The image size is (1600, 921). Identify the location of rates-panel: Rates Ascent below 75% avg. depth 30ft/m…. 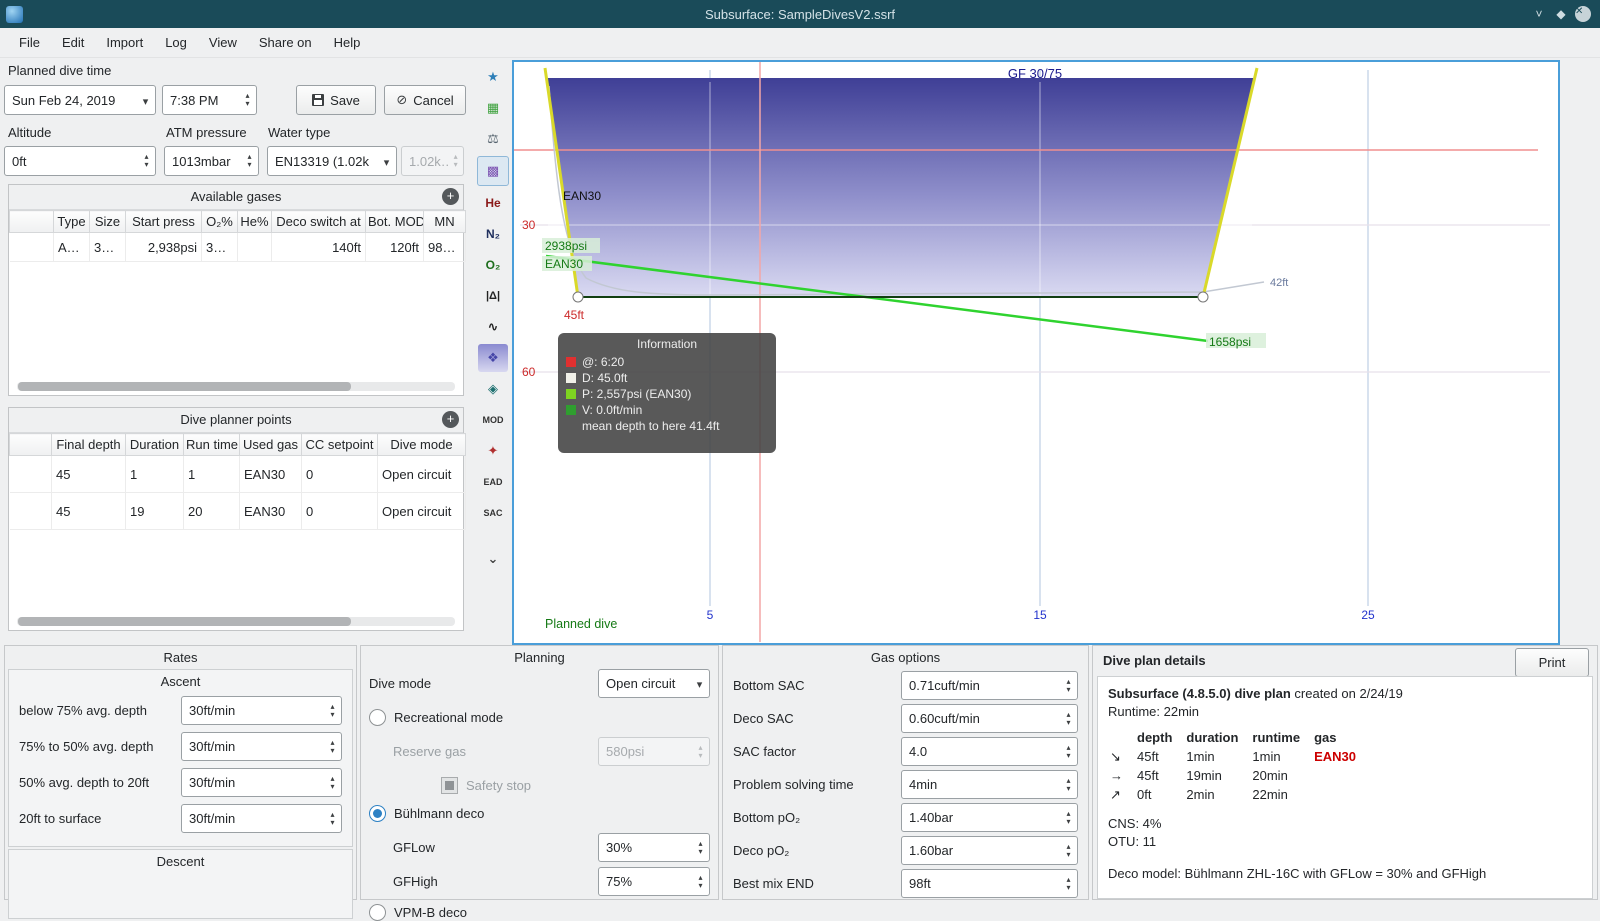
(180, 782).